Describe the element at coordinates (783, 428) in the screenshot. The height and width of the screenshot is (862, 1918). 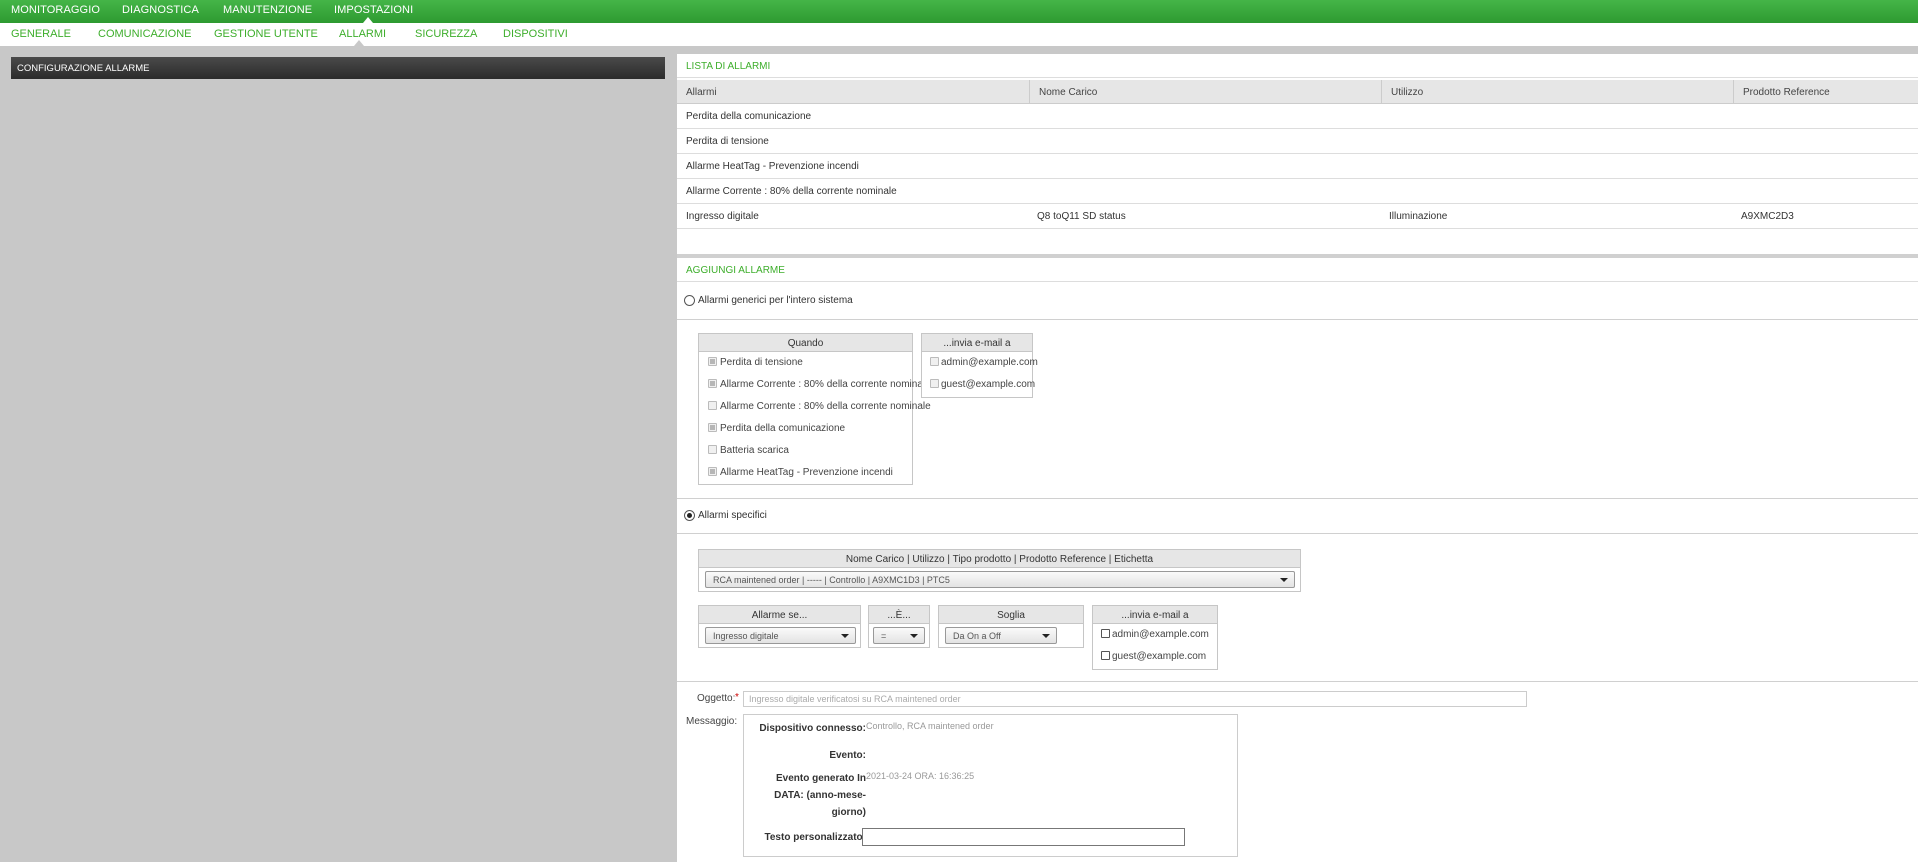
I see `when-item-label: Perdita della comunicazione` at that location.